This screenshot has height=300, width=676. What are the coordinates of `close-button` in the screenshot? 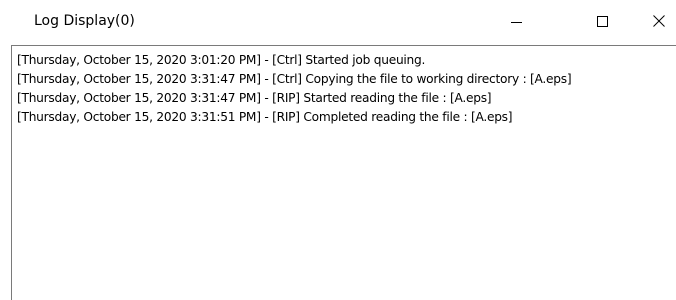 It's located at (658, 22).